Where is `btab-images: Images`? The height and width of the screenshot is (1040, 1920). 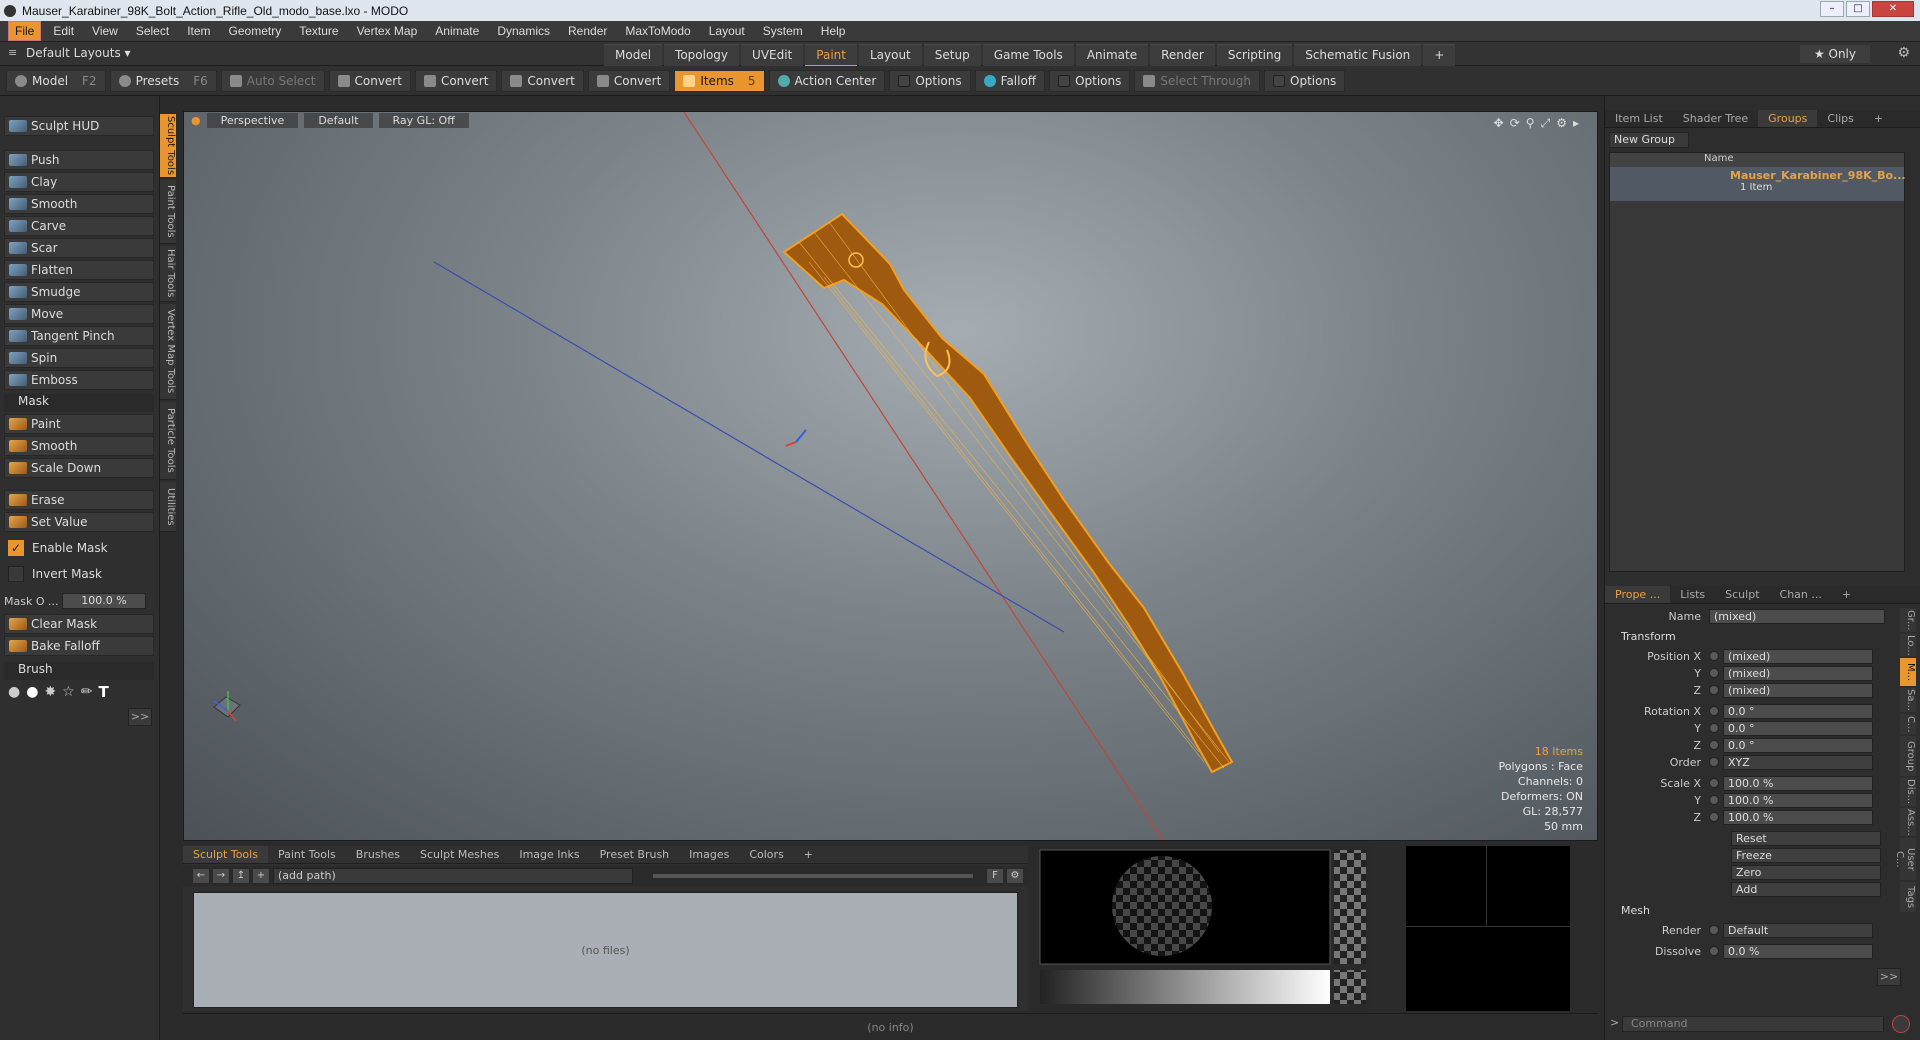 btab-images: Images is located at coordinates (709, 854).